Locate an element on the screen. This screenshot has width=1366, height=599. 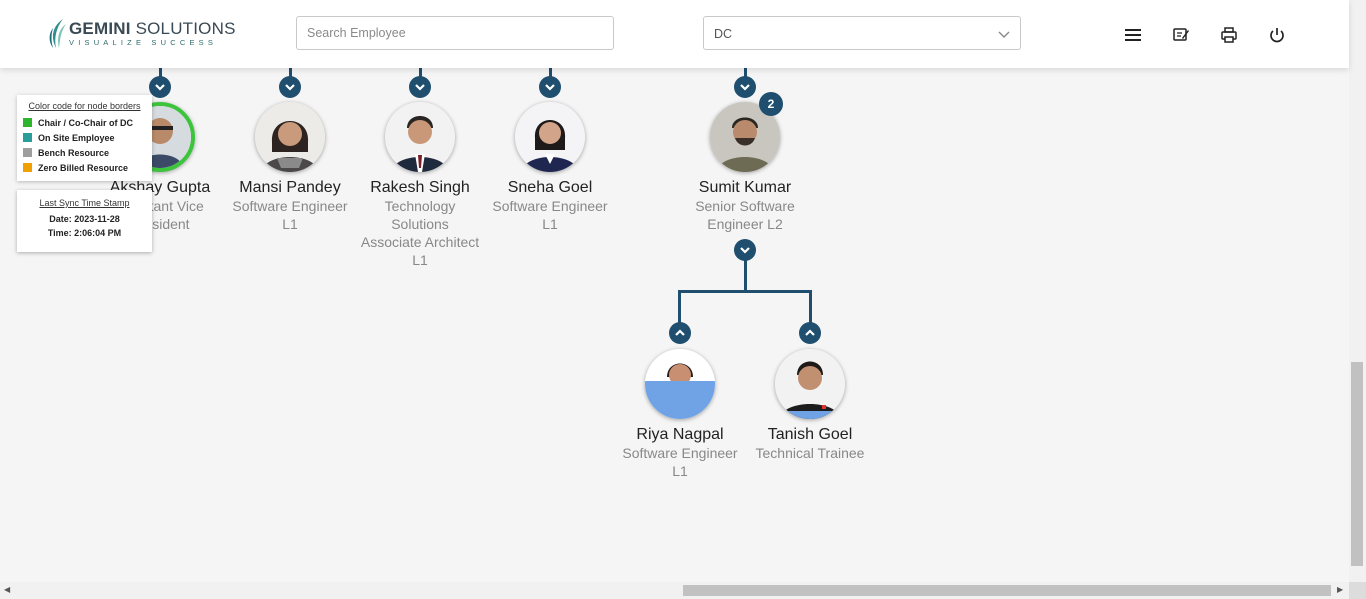
legend-title: Color code for node borders is located at coordinates (84, 106).